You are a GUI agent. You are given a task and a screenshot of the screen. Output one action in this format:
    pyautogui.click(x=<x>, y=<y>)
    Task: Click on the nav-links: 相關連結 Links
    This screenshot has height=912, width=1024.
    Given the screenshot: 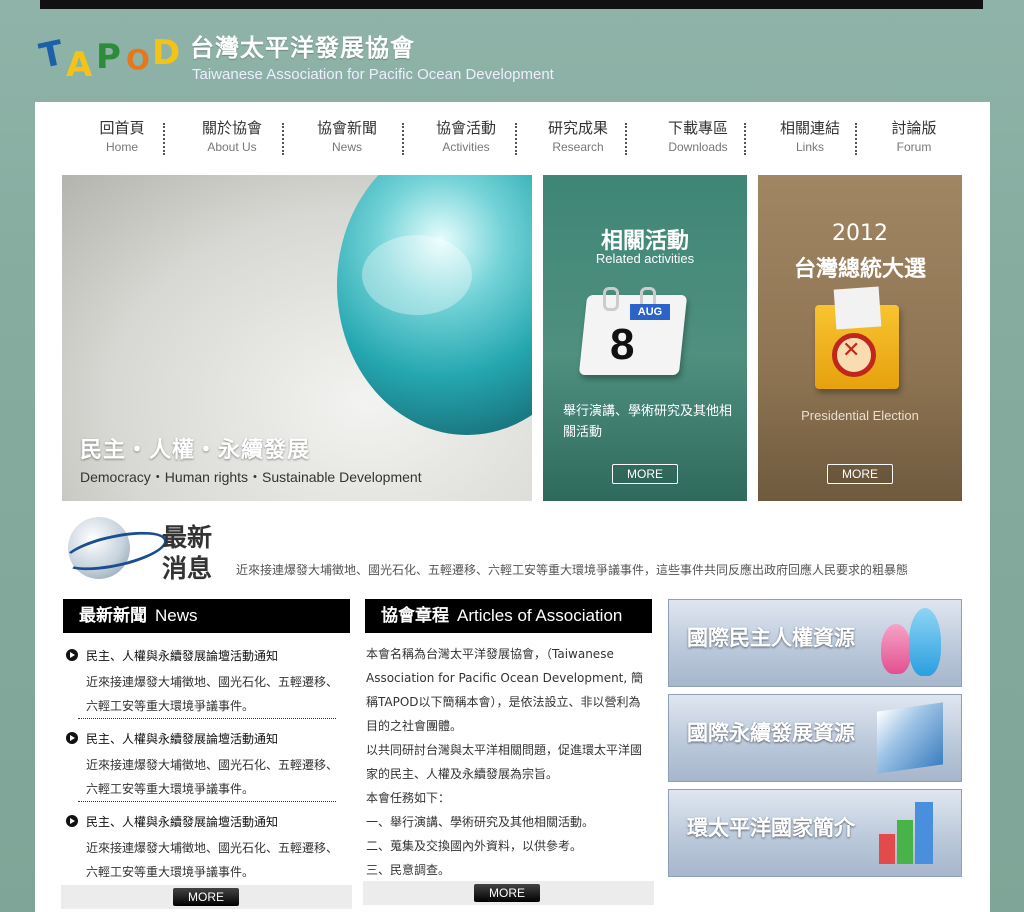 What is the action you would take?
    pyautogui.click(x=810, y=135)
    